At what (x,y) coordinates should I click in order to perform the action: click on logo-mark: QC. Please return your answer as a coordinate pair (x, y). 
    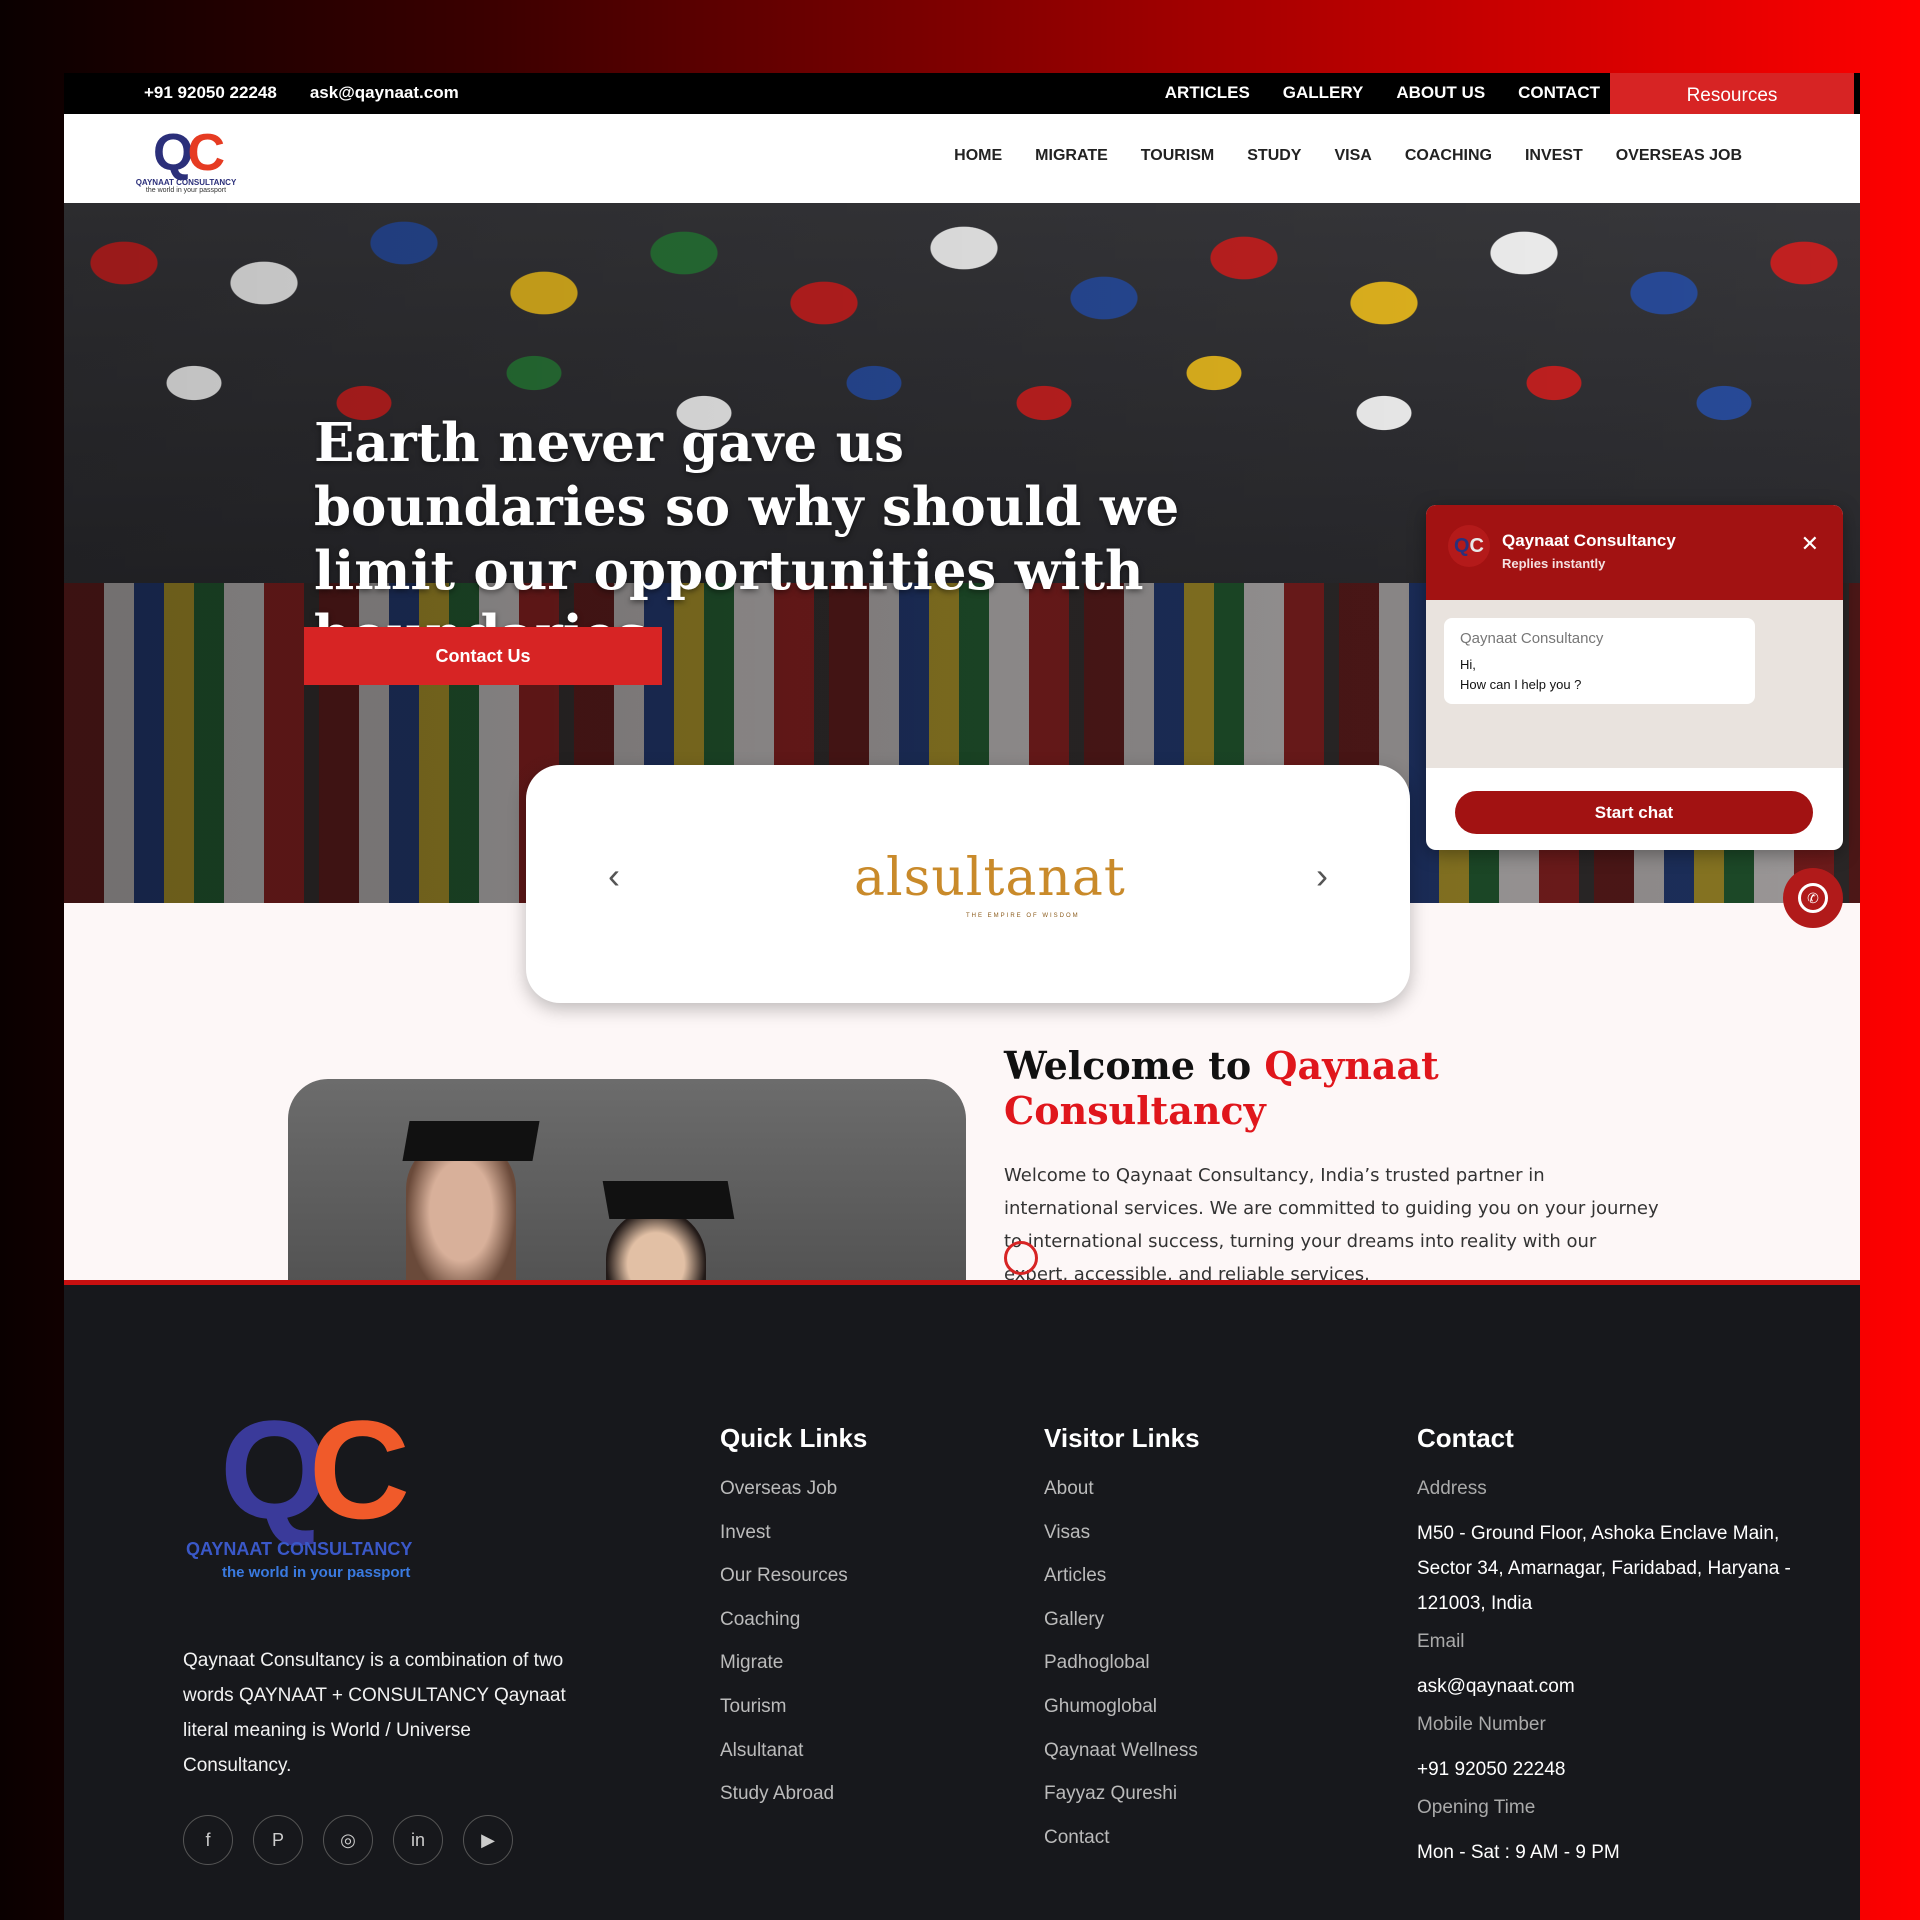
    Looking at the image, I should click on (188, 153).